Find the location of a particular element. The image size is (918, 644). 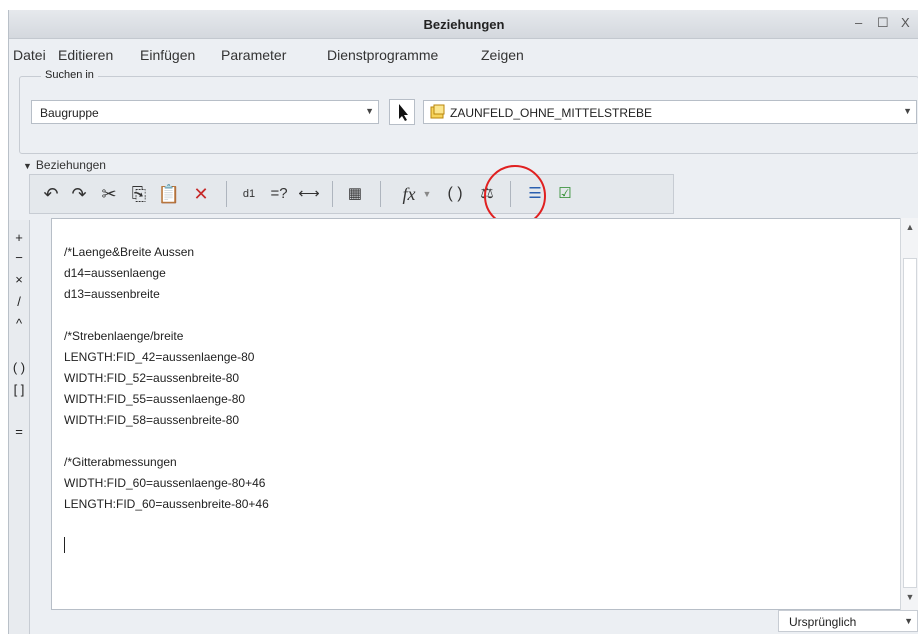

relation-line: /*Laenge&Breite Aussen is located at coordinates (129, 252).